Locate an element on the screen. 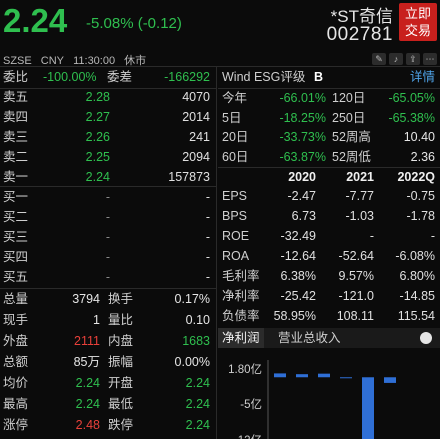 This screenshot has height=439, width=440. y-tick-label: -12亿 is located at coordinates (243, 435).